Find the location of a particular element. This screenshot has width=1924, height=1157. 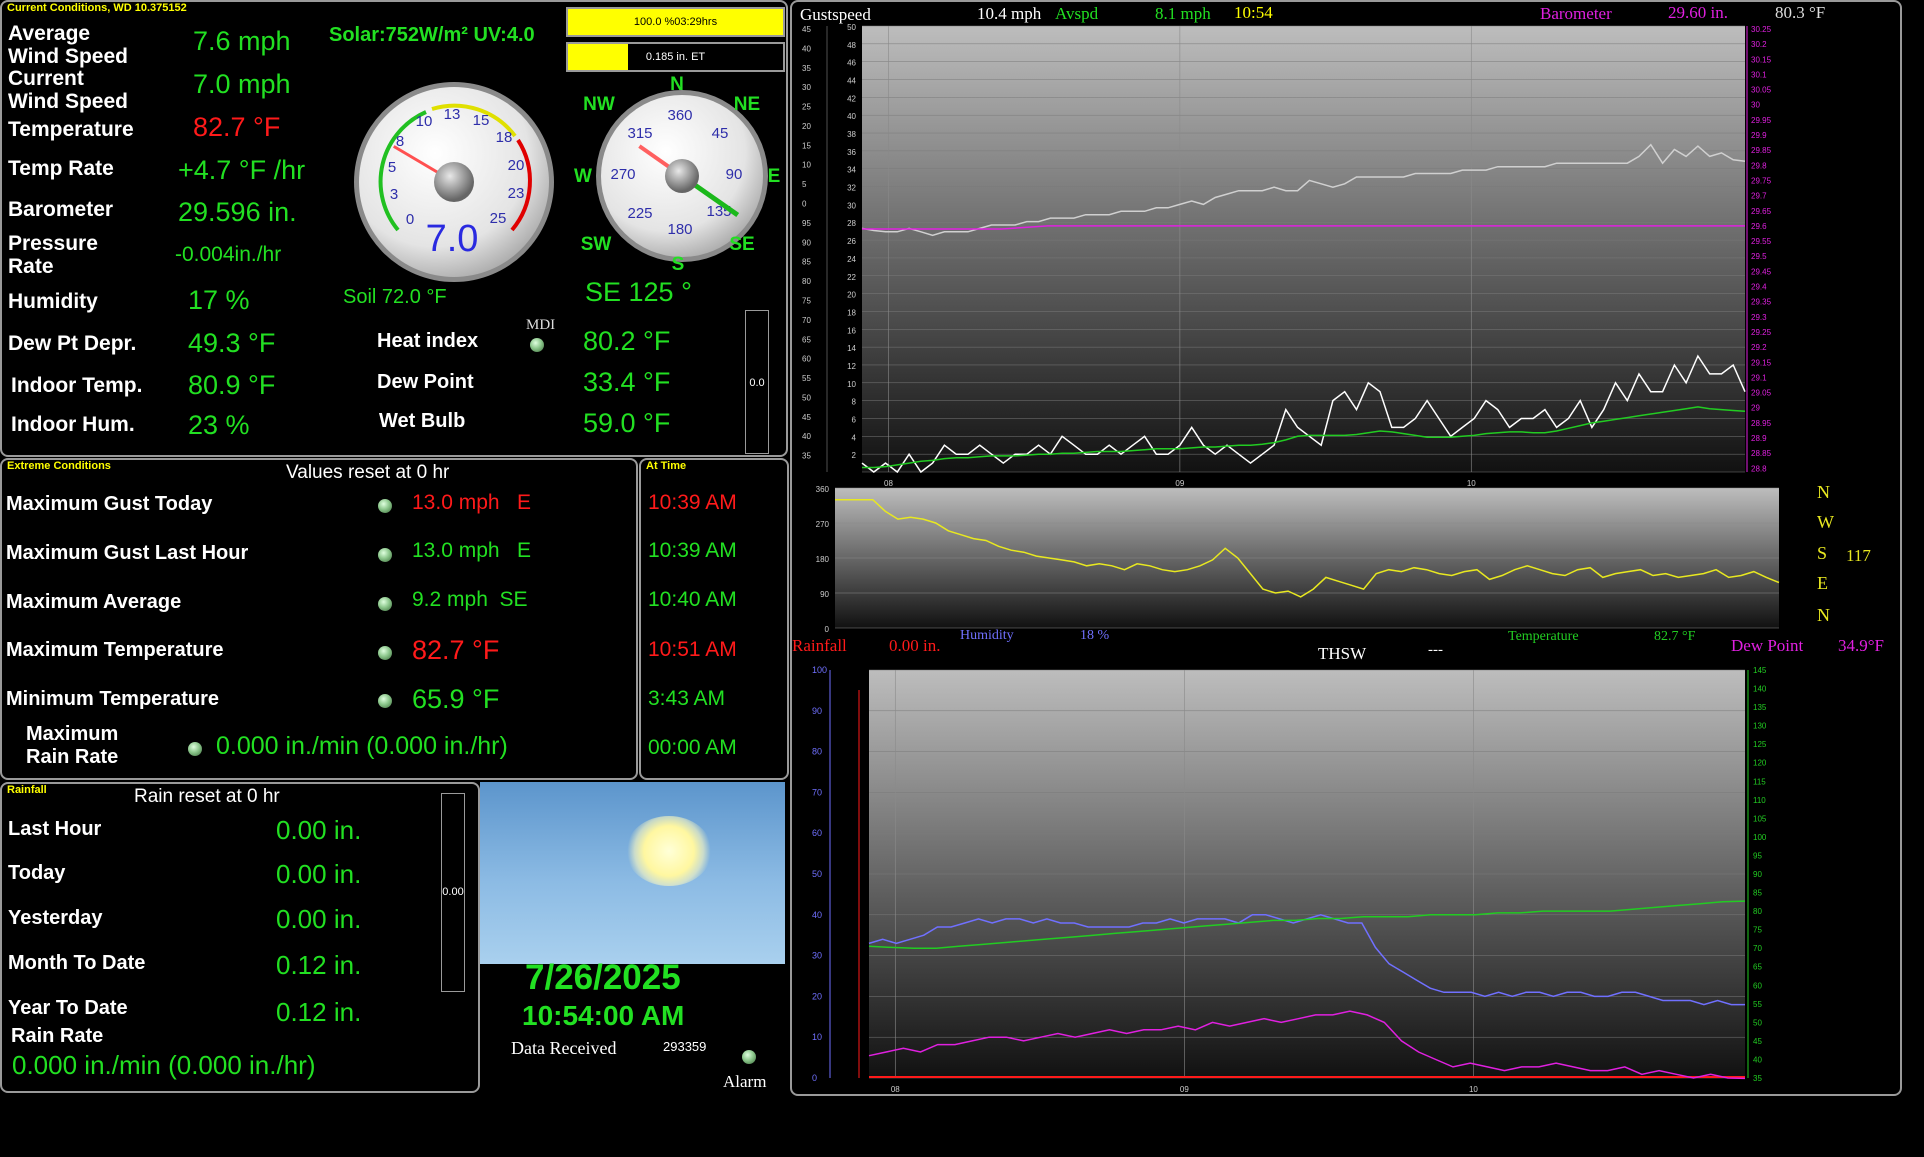

mid-rainfall-label: Rainfall is located at coordinates (819, 645).